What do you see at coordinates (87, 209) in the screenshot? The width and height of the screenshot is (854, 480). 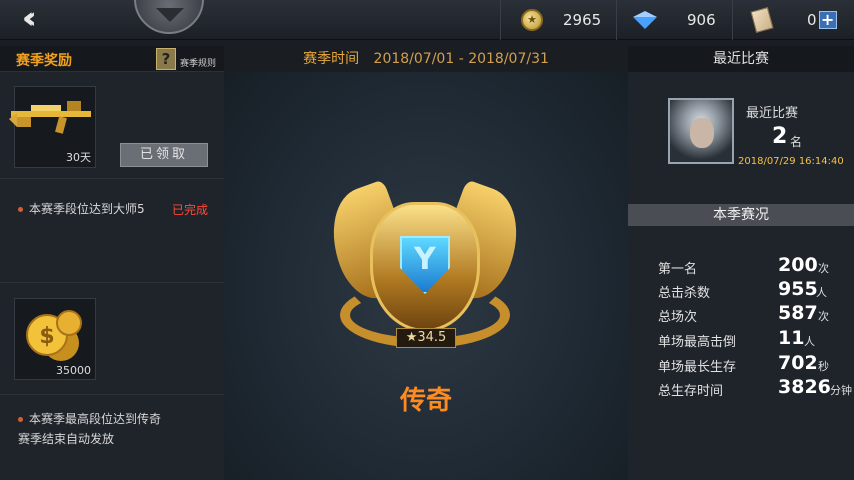 I see `task-master5-text: 本赛季段位达到大师5` at bounding box center [87, 209].